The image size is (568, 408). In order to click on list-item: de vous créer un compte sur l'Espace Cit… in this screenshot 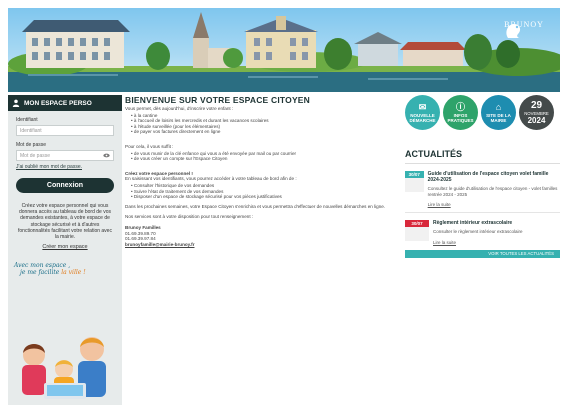, I will do `click(266, 159)`.